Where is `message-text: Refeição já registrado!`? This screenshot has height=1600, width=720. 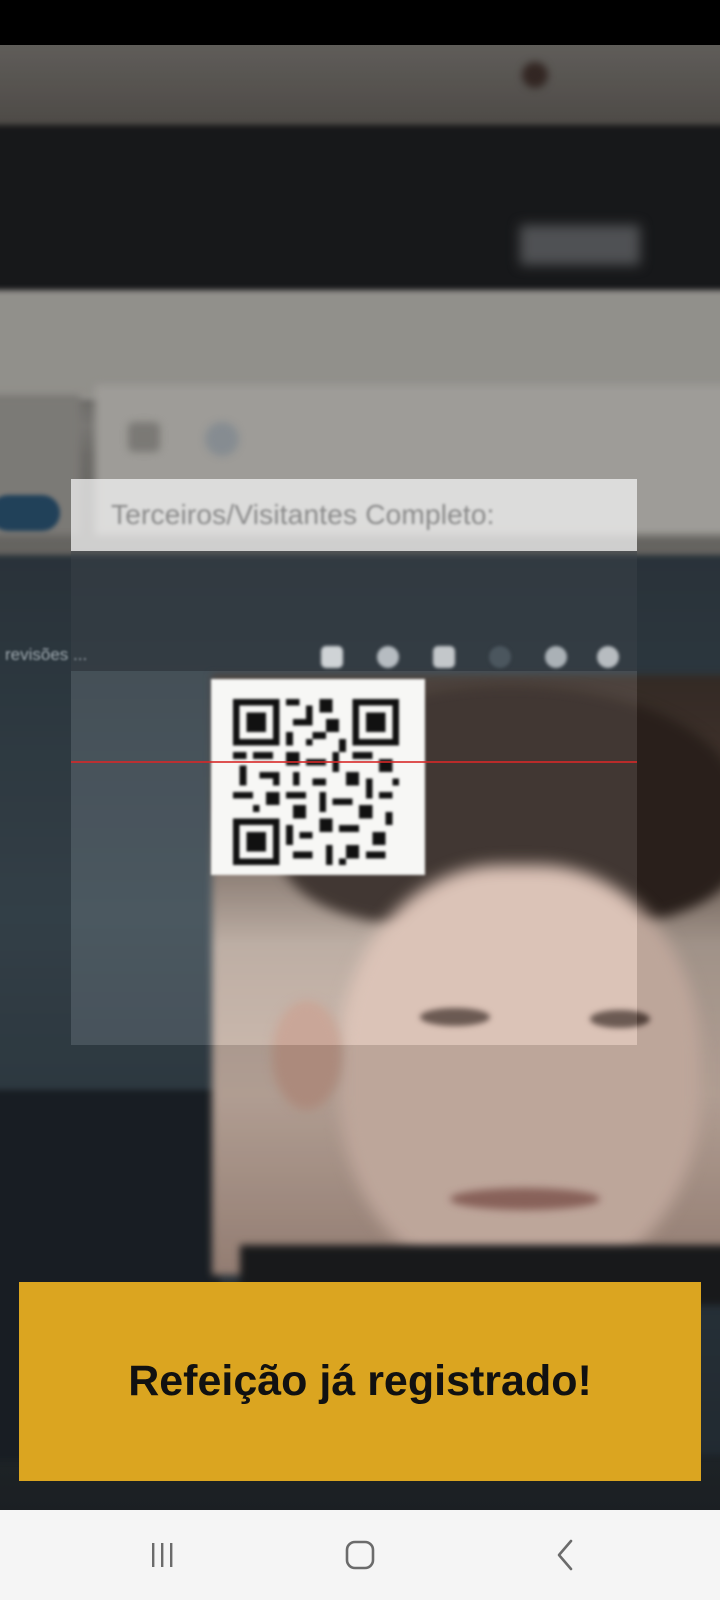 message-text: Refeição já registrado! is located at coordinates (360, 1381).